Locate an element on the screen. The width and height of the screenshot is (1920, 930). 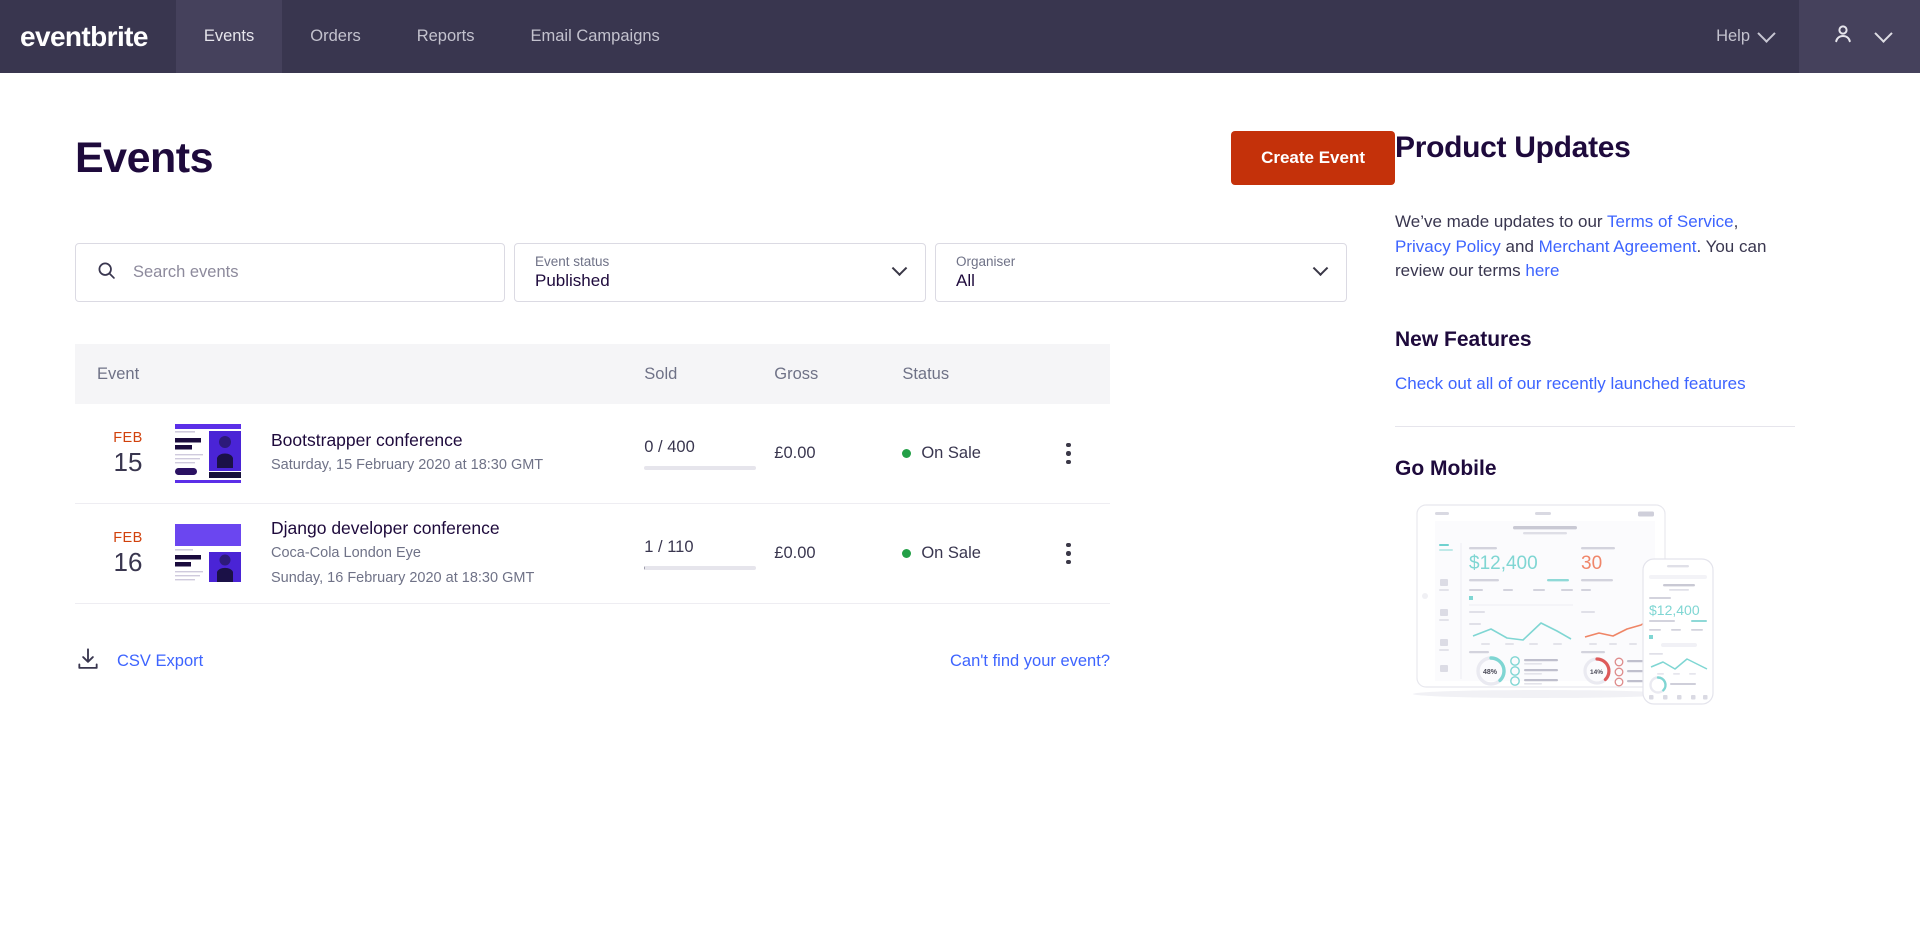
table-header-row: Event Sold Gross Status is located at coordinates (592, 374).